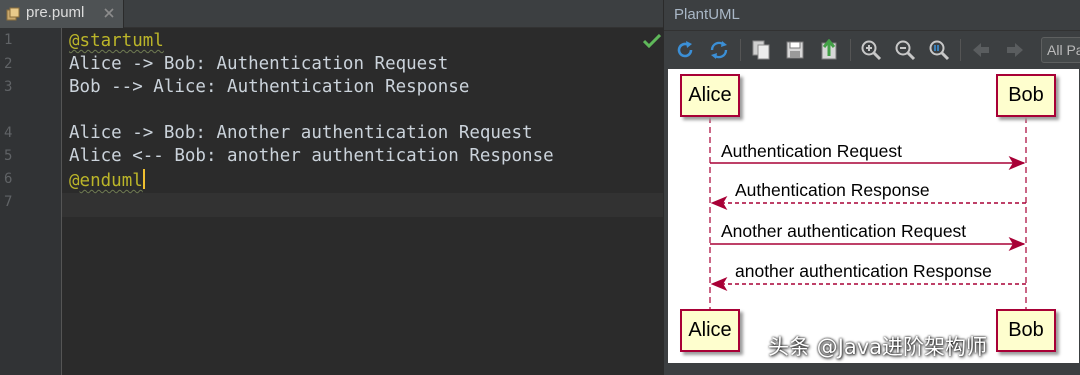 The image size is (1080, 375). Describe the element at coordinates (795, 50) in the screenshot. I see `save-icon` at that location.